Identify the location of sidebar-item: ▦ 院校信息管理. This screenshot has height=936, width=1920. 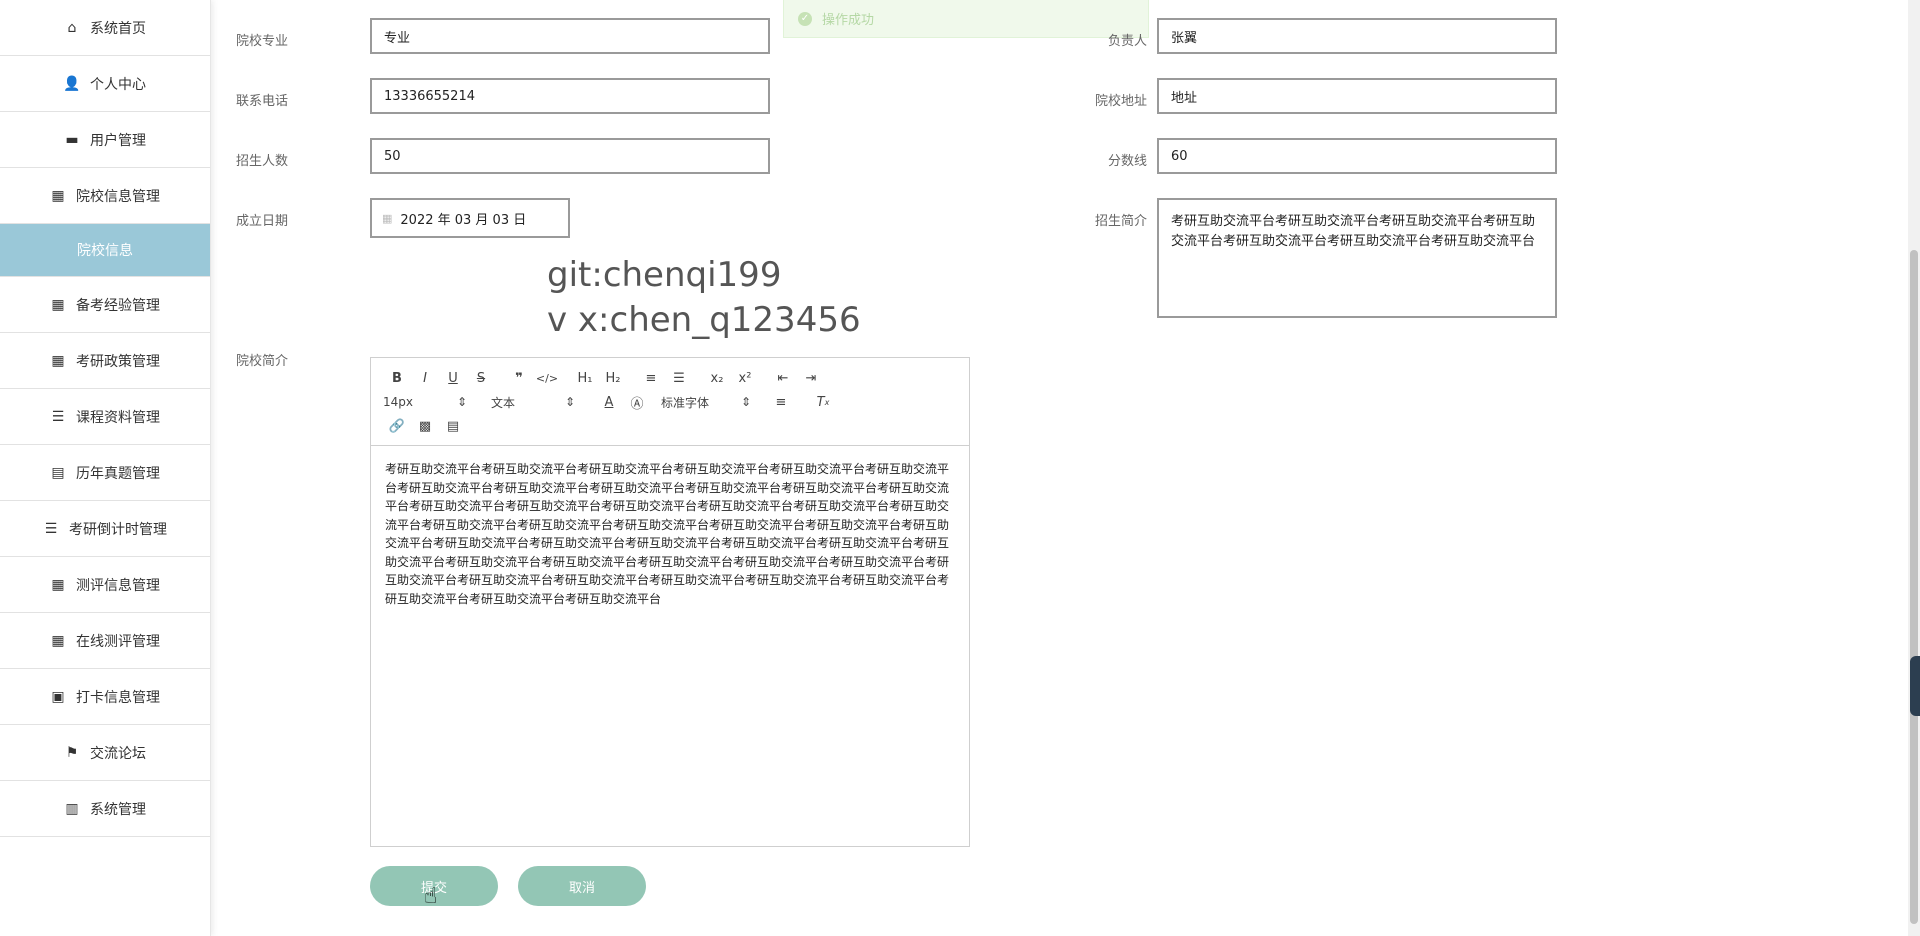
(105, 196).